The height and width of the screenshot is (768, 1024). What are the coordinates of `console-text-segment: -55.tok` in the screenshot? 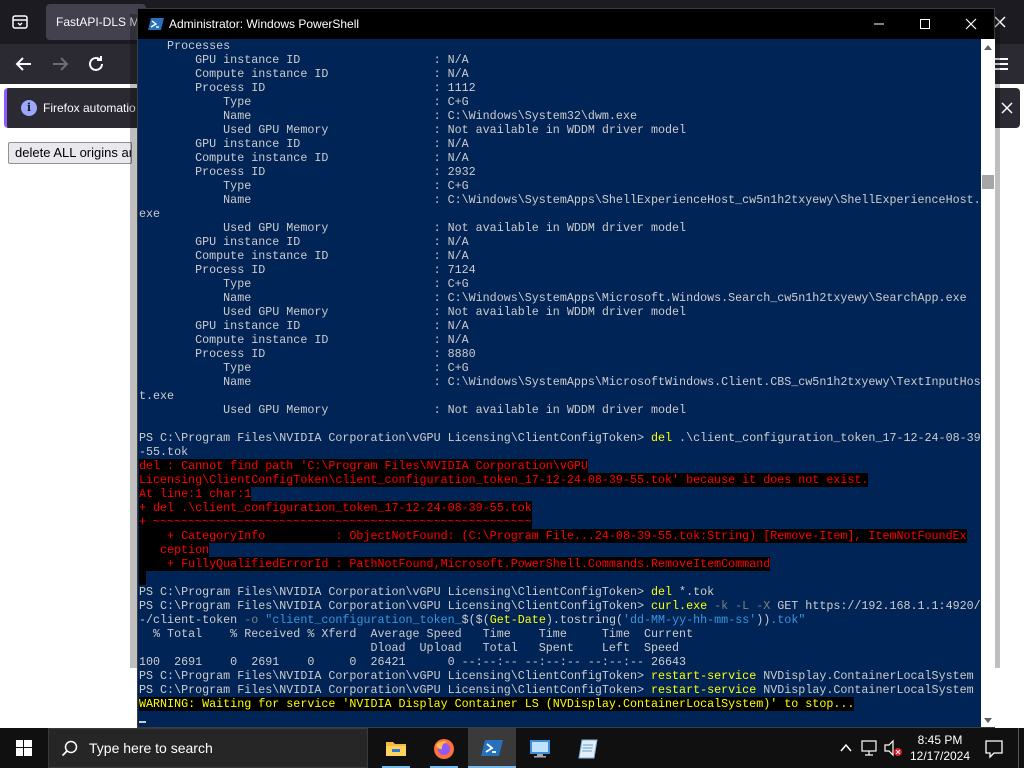 It's located at (164, 452).